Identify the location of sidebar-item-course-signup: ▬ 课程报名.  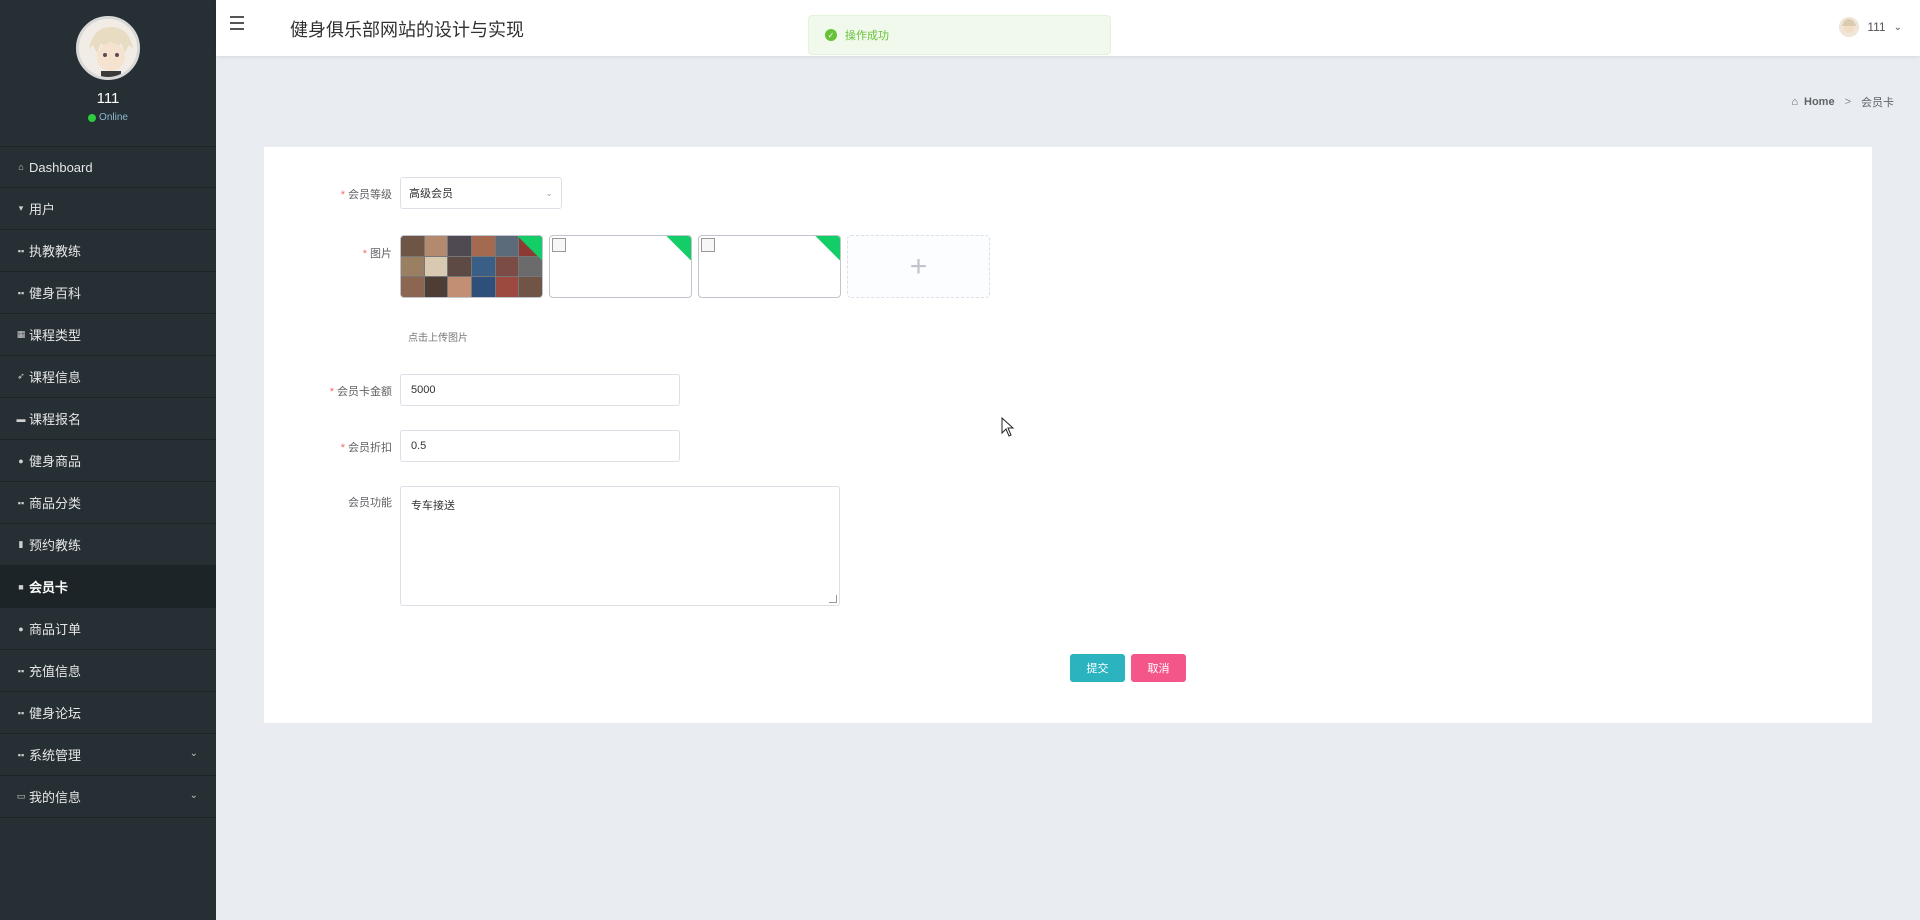
(108, 419).